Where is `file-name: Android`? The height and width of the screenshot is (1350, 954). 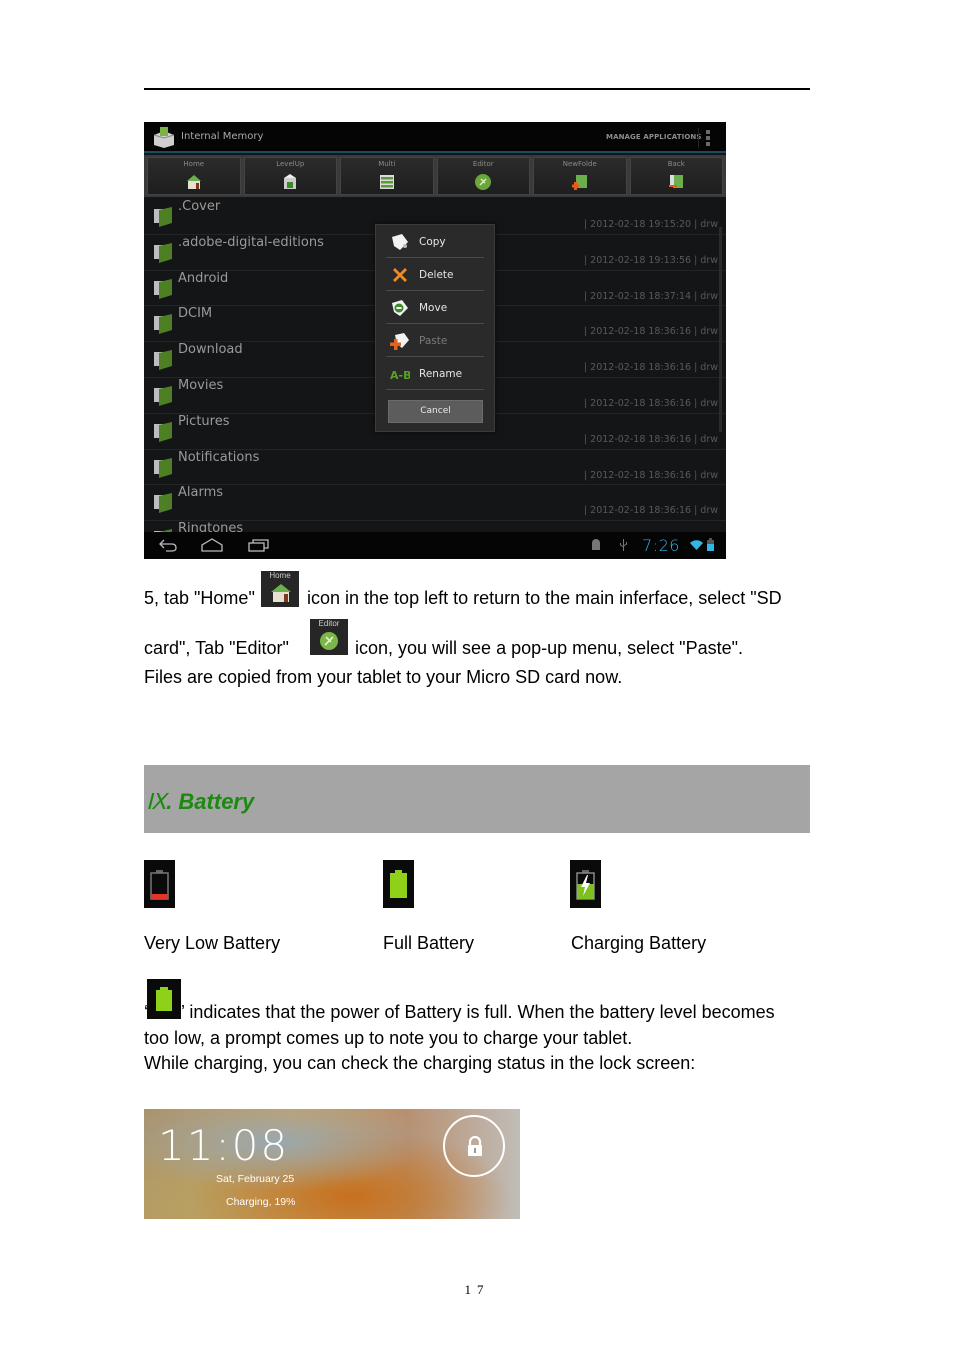 file-name: Android is located at coordinates (203, 278).